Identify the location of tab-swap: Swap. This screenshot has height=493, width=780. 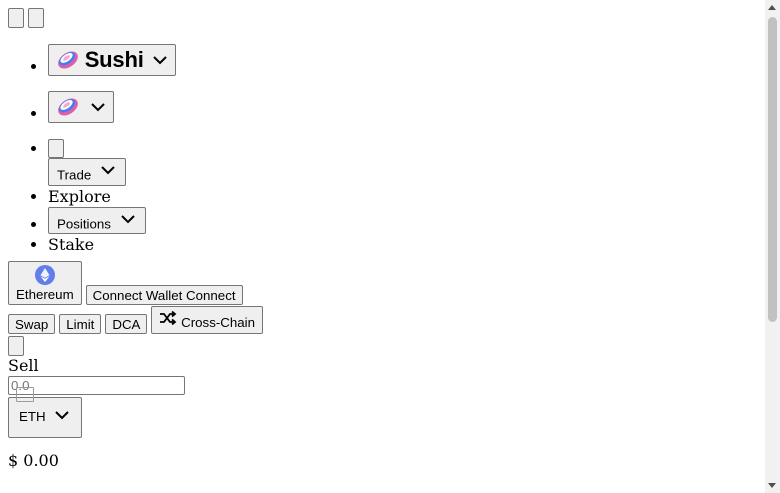
(32, 324).